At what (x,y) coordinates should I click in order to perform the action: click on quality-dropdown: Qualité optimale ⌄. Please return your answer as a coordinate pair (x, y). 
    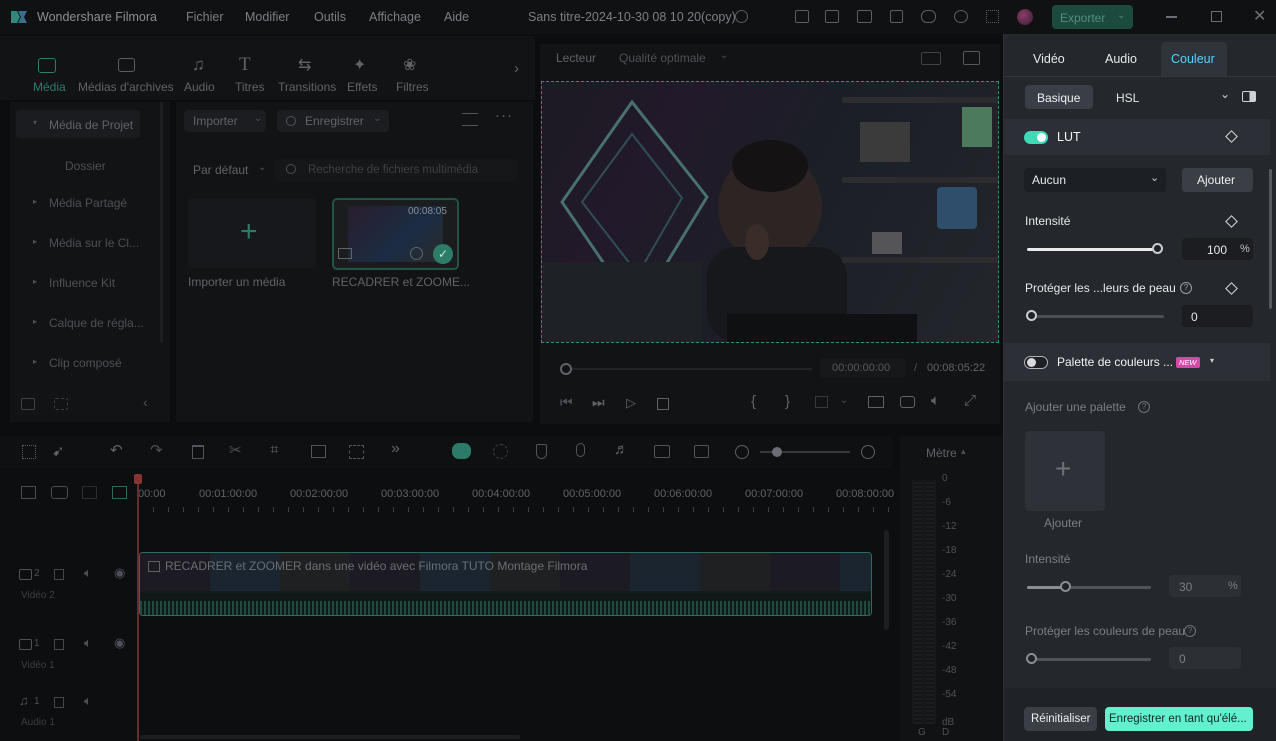
    Looking at the image, I should click on (673, 58).